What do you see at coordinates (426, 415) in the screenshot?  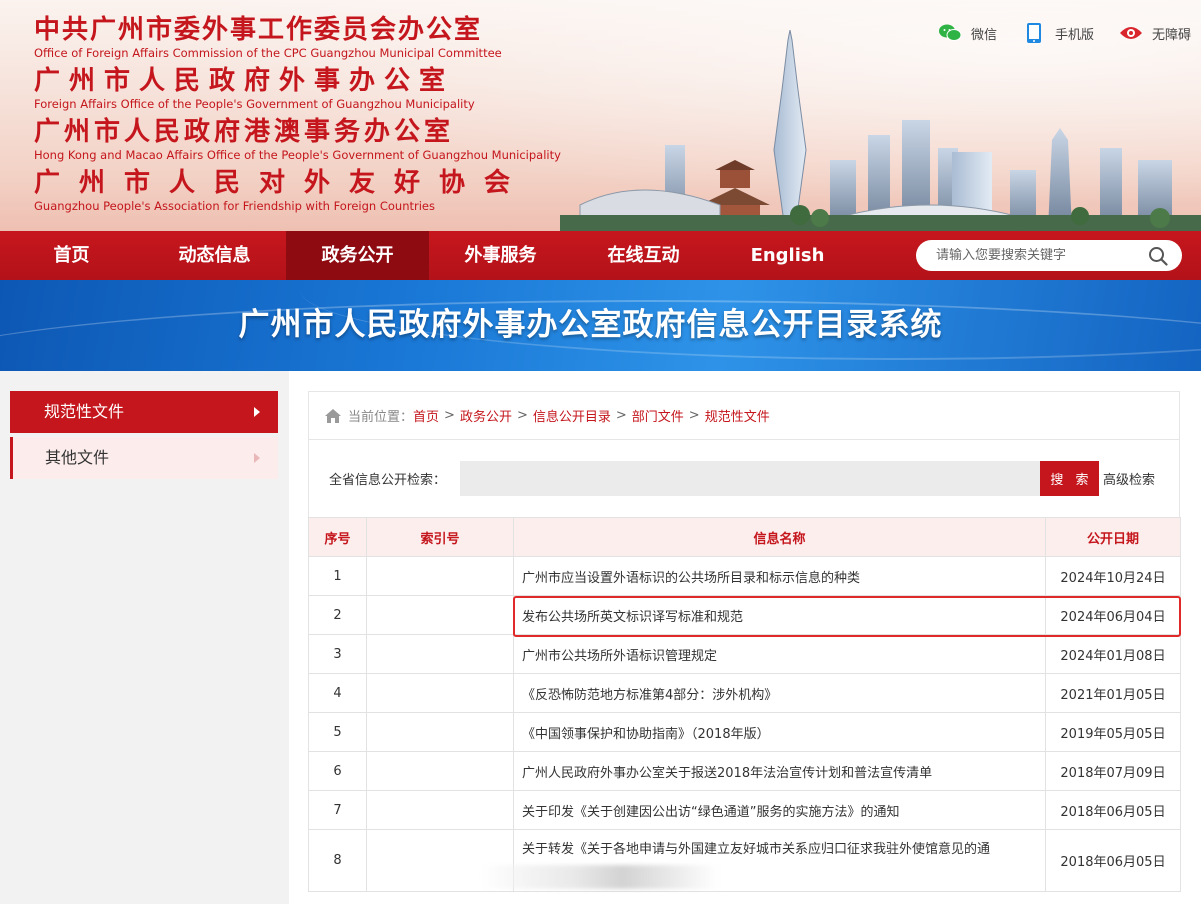 I see `breadcrumb-home: 首页` at bounding box center [426, 415].